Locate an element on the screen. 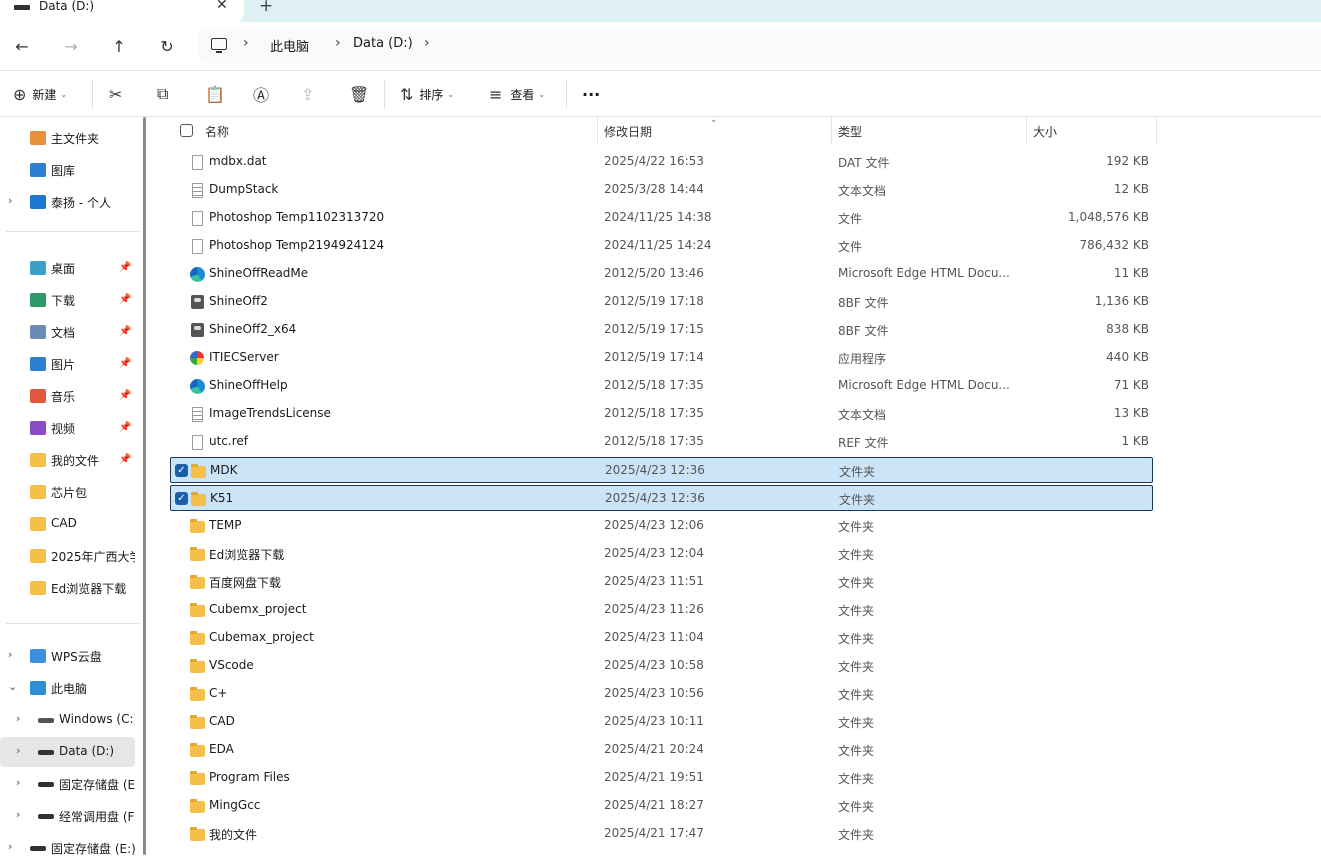 This screenshot has width=1321, height=863. rename-icon: Ⓐ is located at coordinates (261, 94).